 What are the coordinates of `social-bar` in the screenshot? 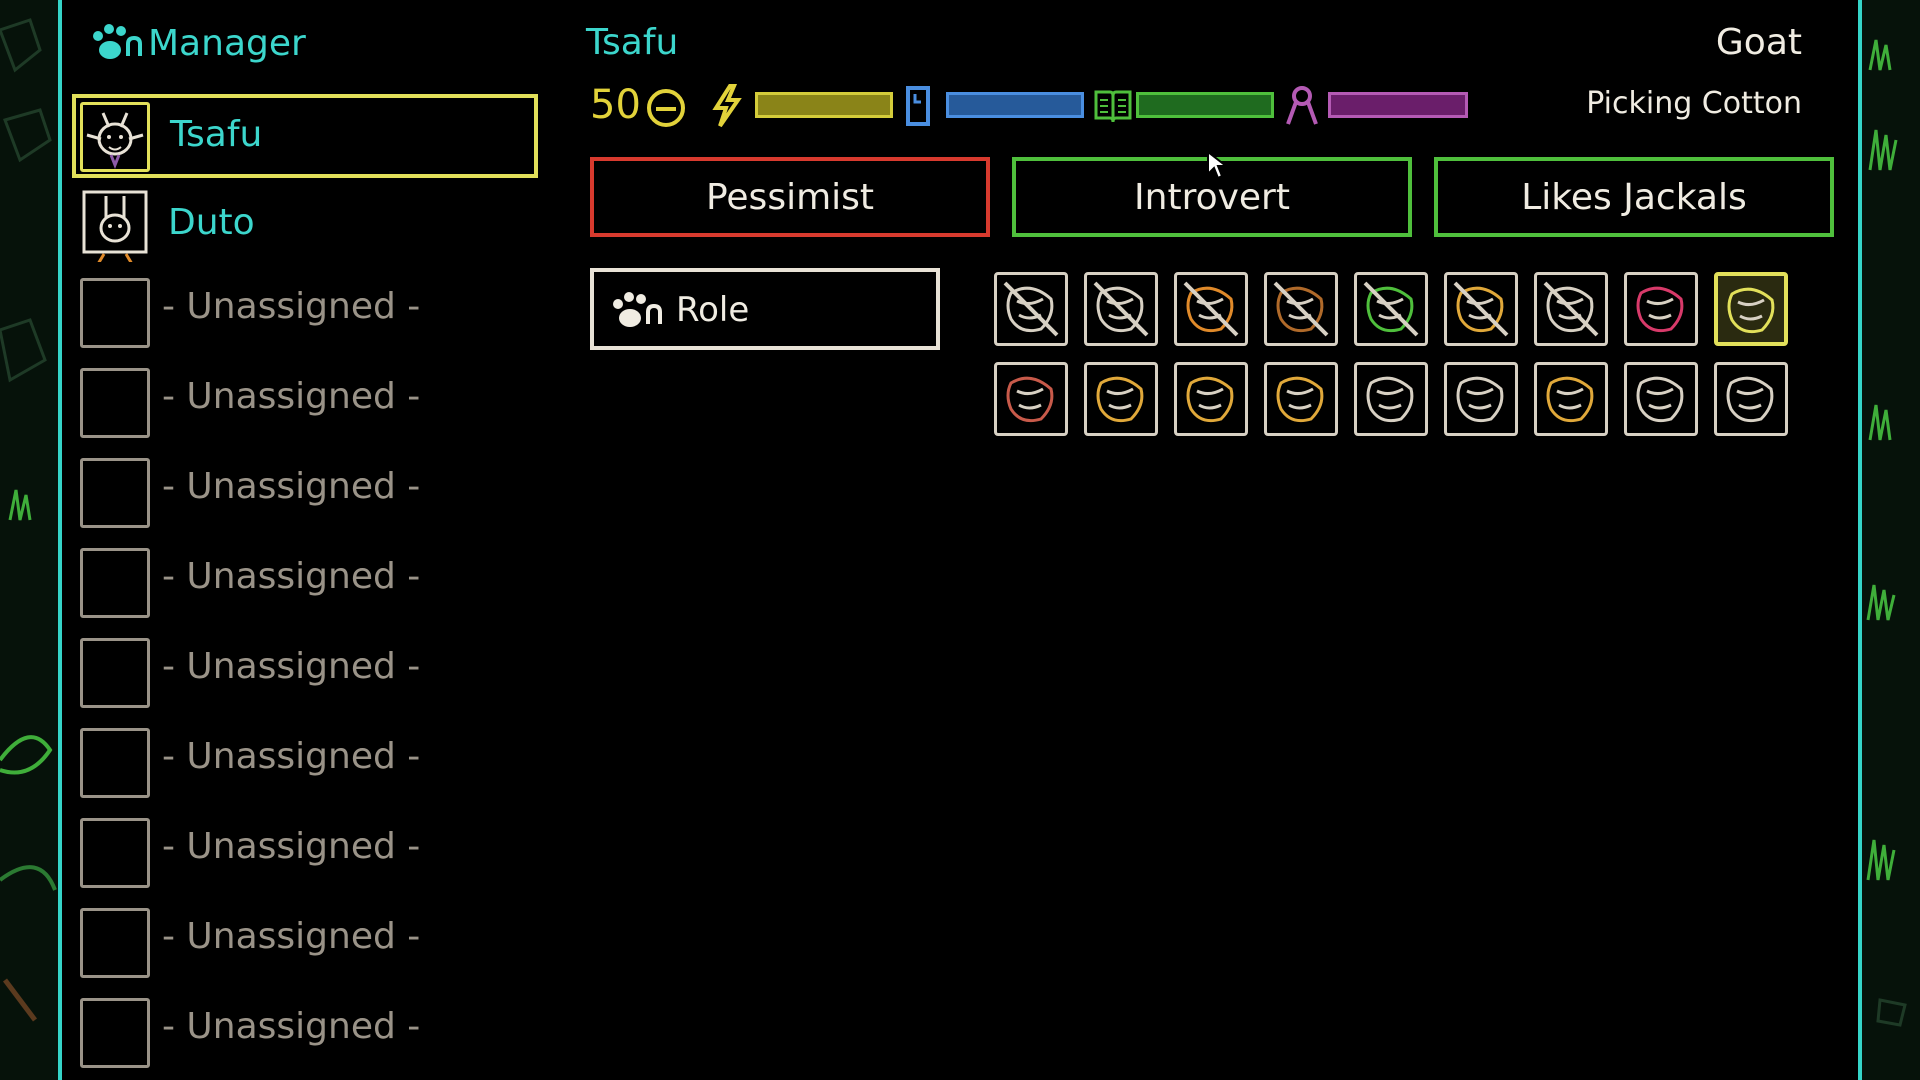 It's located at (1015, 105).